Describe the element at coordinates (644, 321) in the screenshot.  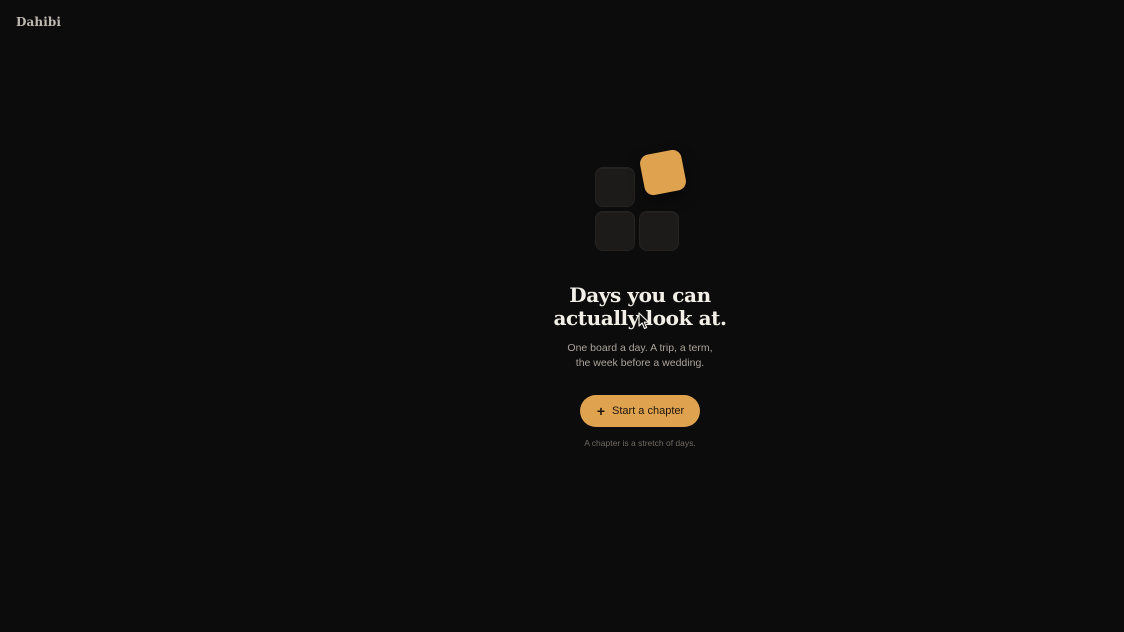
I see `mouse-pointer-icon` at that location.